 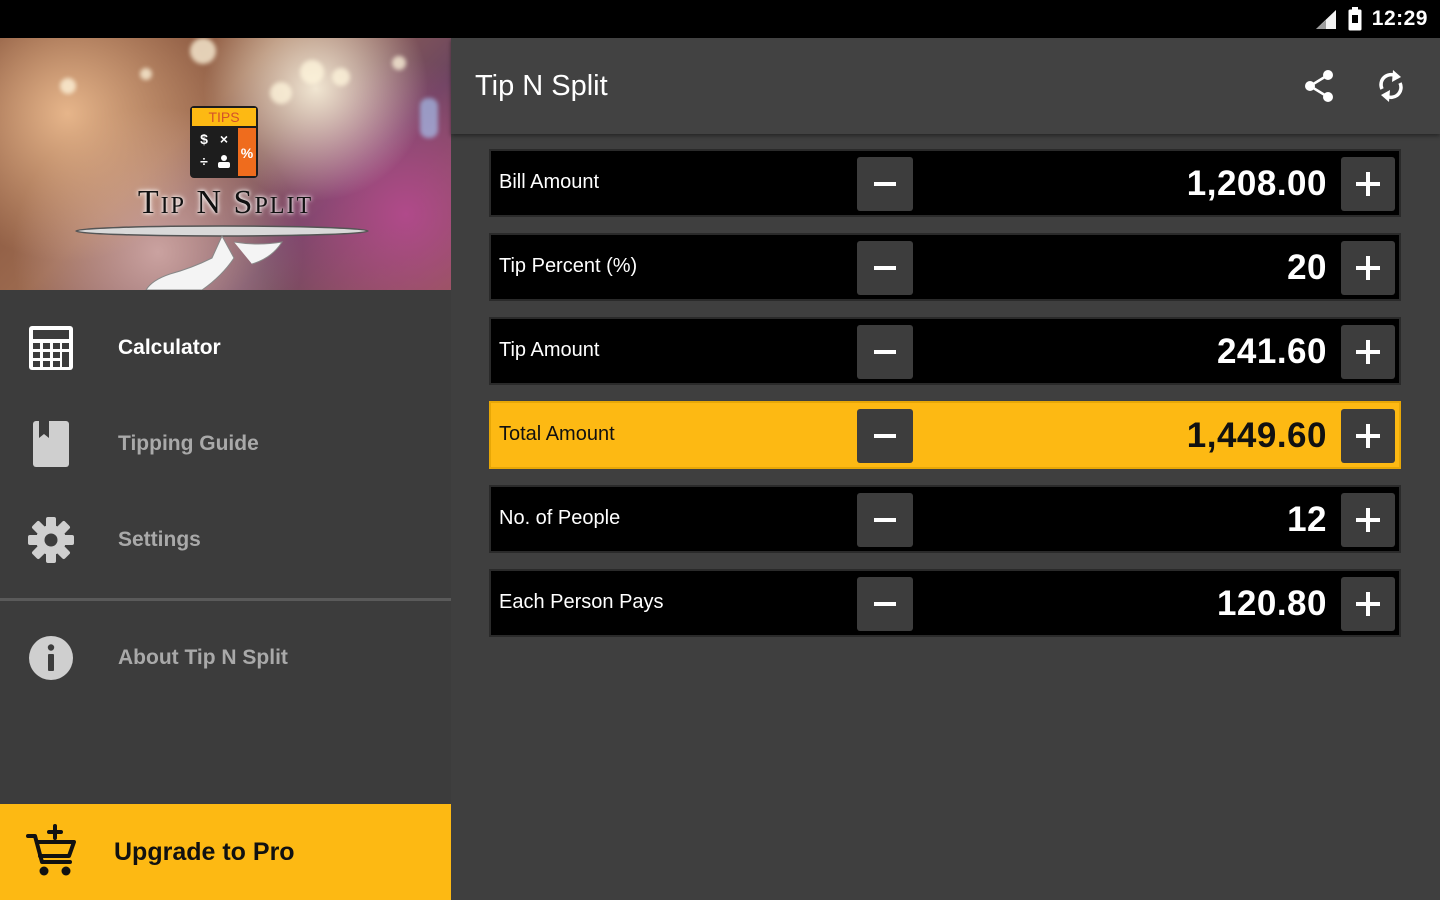 What do you see at coordinates (945, 351) in the screenshot?
I see `tip-amount-row: Tip Amount 241.60` at bounding box center [945, 351].